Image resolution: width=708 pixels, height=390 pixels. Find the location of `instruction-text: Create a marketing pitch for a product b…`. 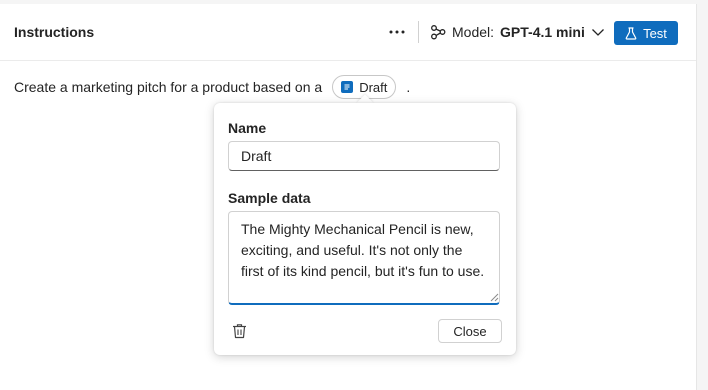

instruction-text: Create a marketing pitch for a product b… is located at coordinates (212, 87).